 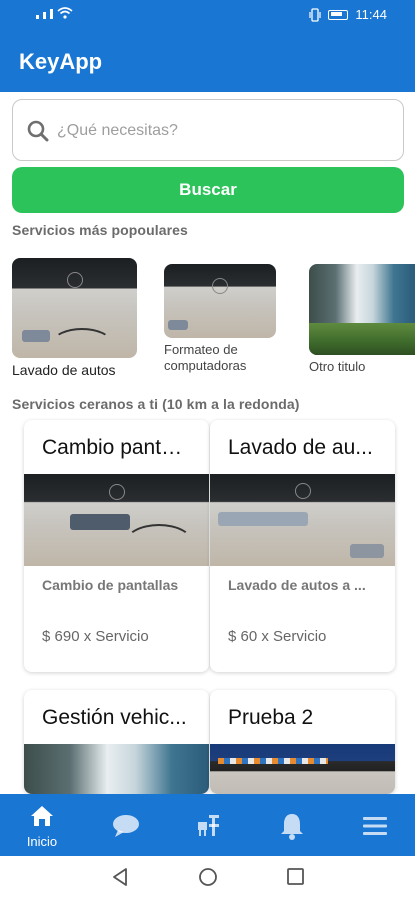 What do you see at coordinates (371, 14) in the screenshot?
I see `clock: 11:44` at bounding box center [371, 14].